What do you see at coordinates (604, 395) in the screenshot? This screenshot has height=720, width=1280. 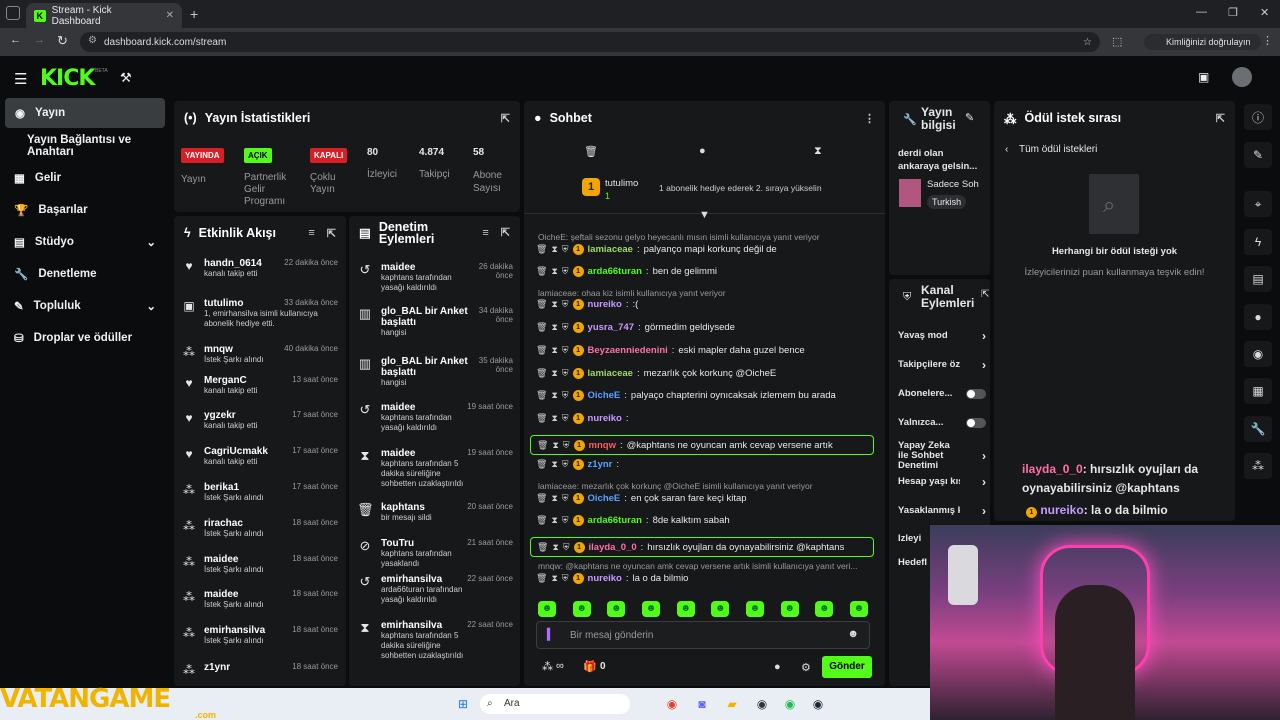 I see `chat-username: OicheE` at bounding box center [604, 395].